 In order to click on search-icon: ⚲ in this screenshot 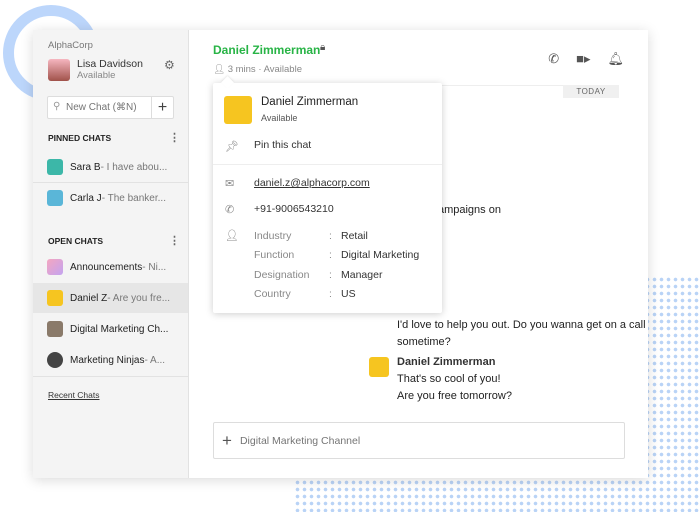, I will do `click(57, 106)`.